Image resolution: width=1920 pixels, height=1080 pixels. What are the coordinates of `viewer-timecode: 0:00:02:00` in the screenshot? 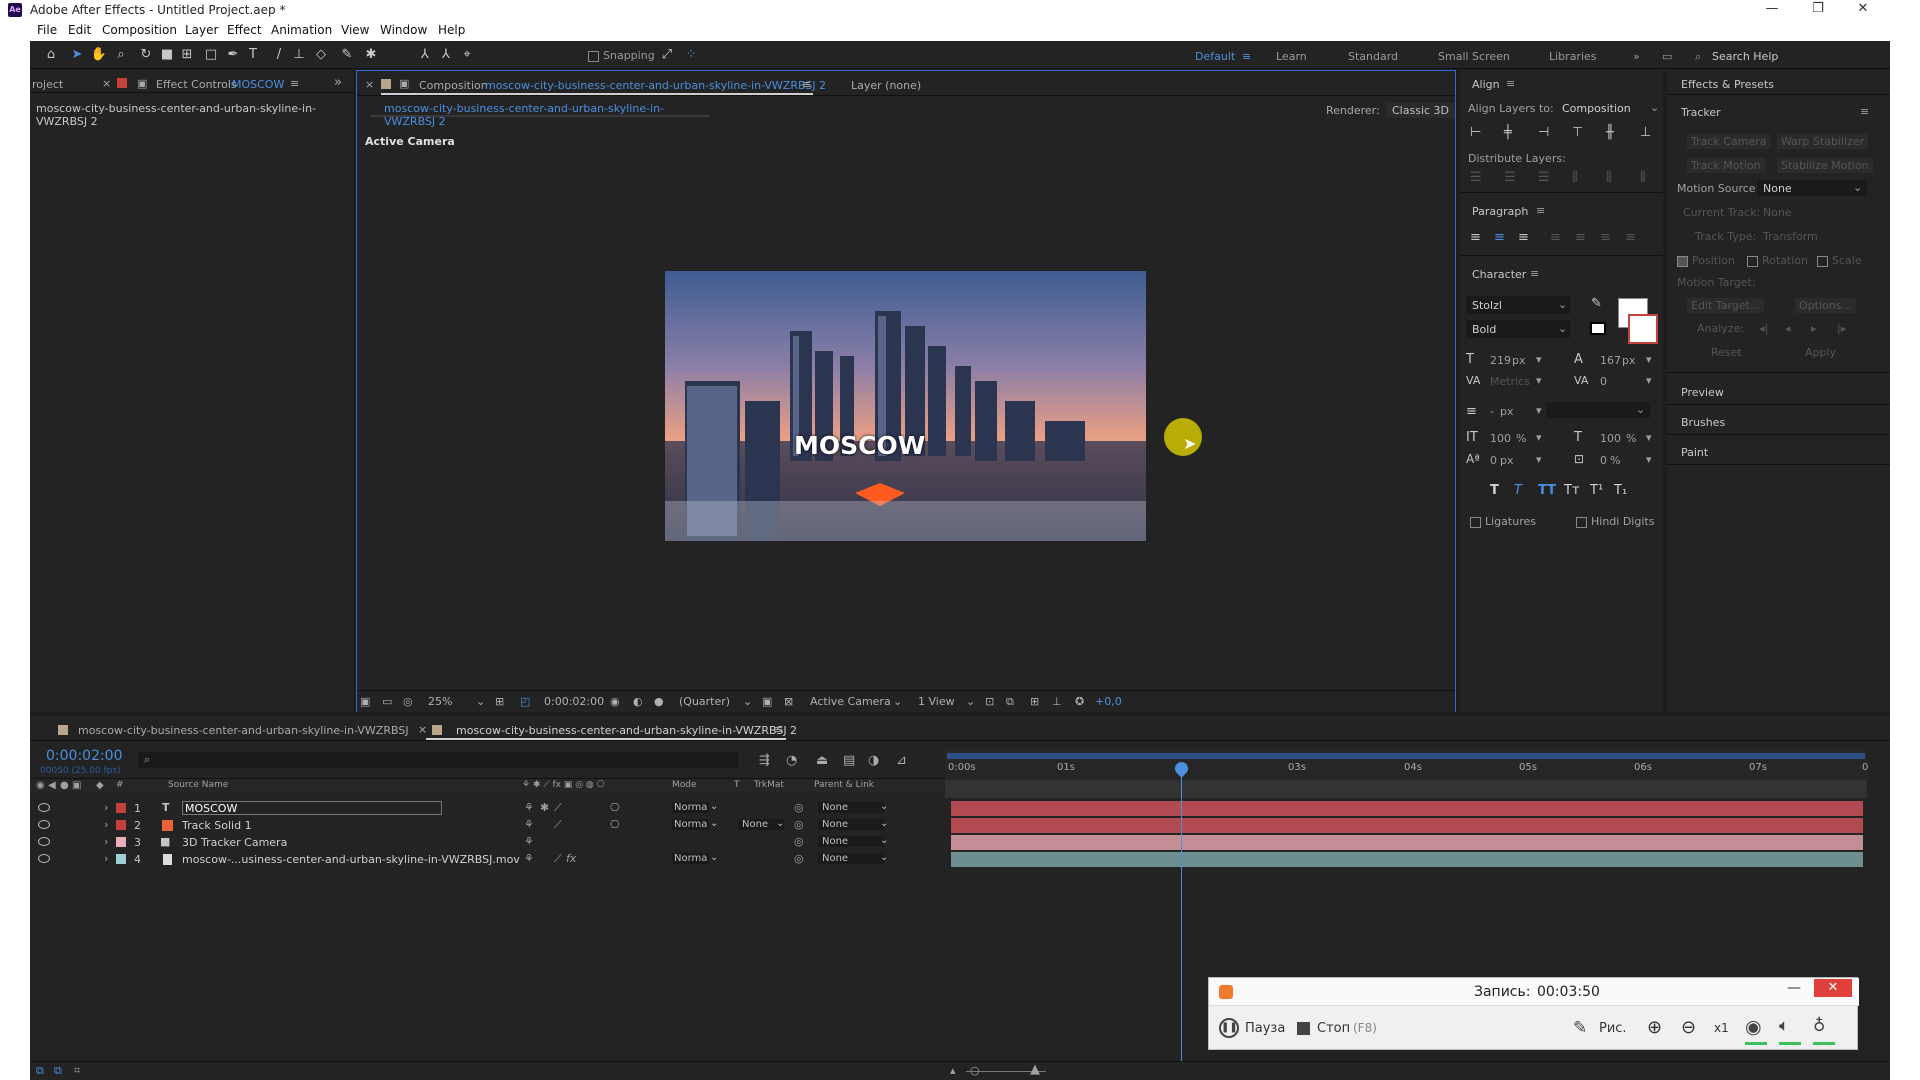 It's located at (574, 701).